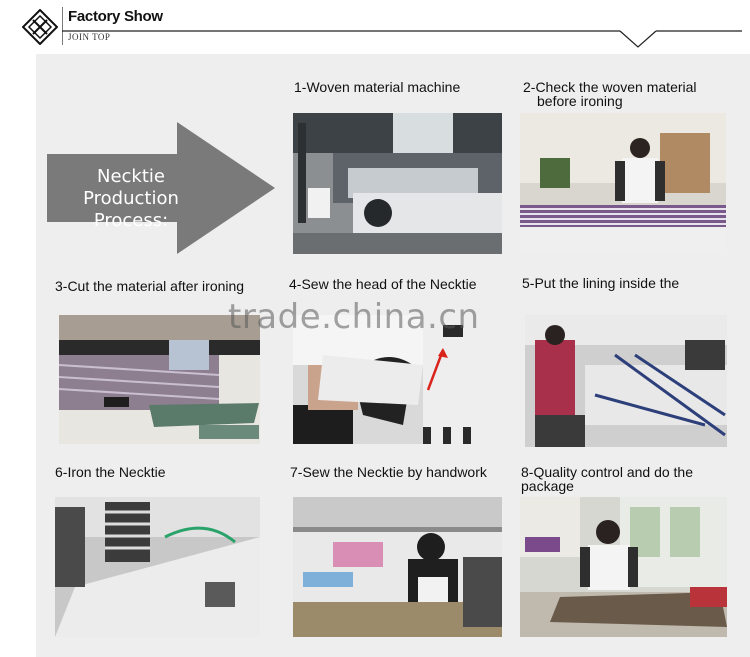  I want to click on page-title: Factory Show, so click(115, 16).